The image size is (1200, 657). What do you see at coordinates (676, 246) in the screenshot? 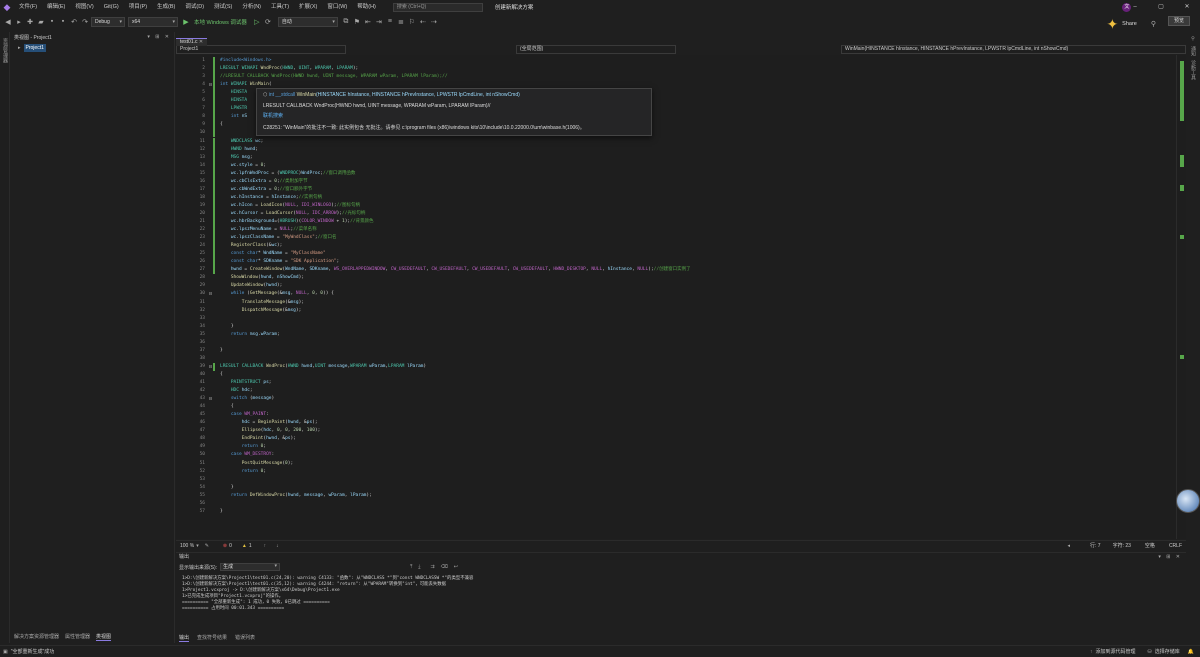
I see `code-line: 24 RegisterClass(&wc);` at bounding box center [676, 246].